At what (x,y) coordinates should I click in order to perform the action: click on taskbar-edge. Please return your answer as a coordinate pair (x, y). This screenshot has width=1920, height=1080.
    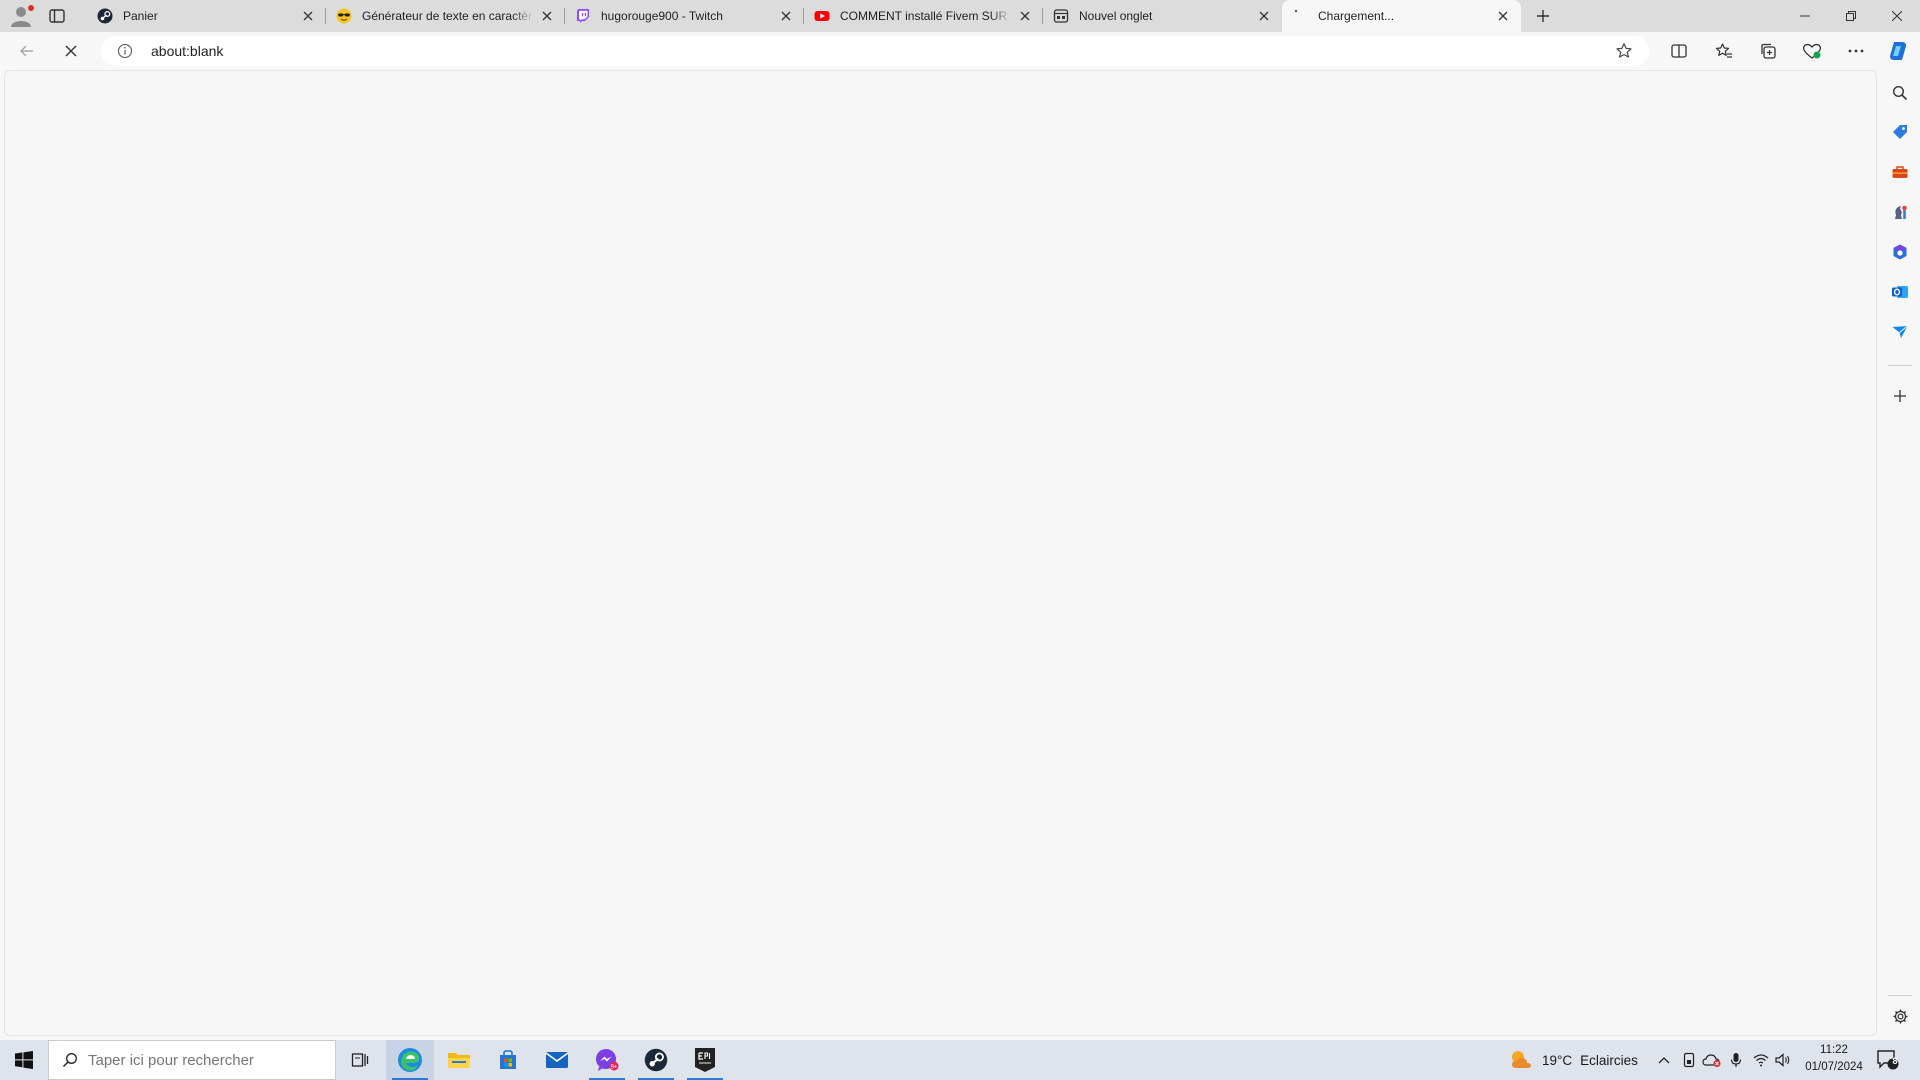
    Looking at the image, I should click on (410, 1060).